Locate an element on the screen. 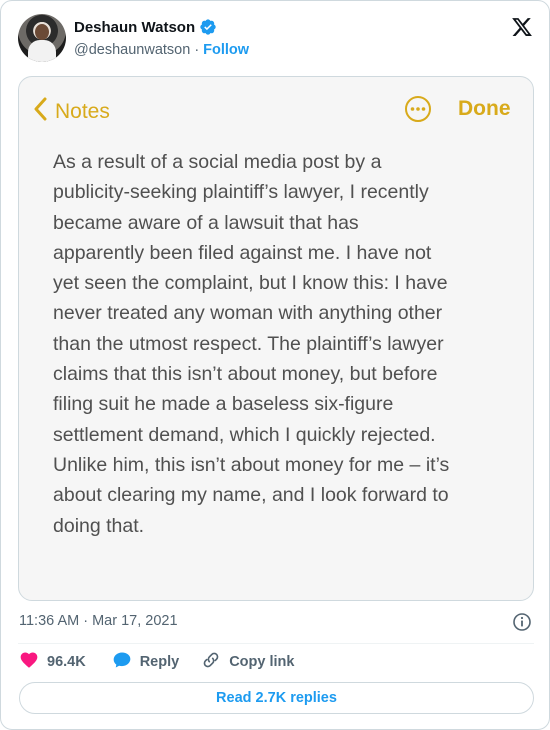 The width and height of the screenshot is (550, 730). like-count: 96.4K is located at coordinates (66, 662).